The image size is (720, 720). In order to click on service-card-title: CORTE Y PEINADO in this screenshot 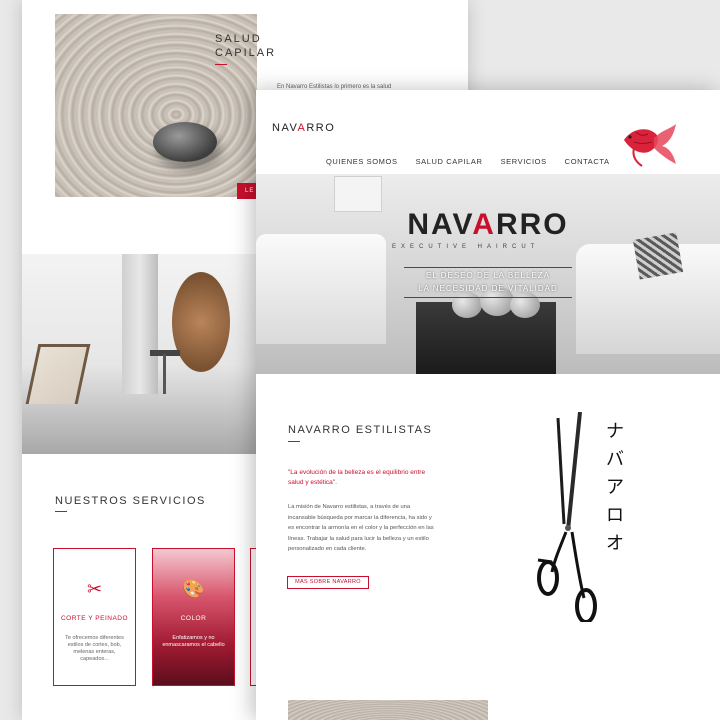, I will do `click(94, 618)`.